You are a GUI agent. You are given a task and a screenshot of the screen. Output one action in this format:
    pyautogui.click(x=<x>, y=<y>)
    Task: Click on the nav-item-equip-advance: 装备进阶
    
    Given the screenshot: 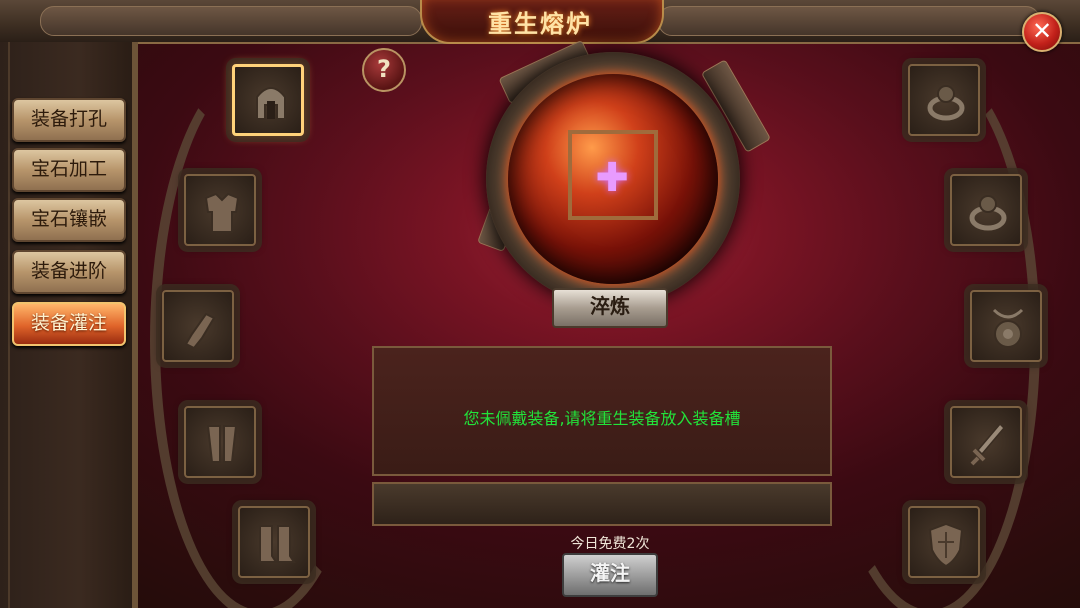 What is the action you would take?
    pyautogui.click(x=69, y=272)
    